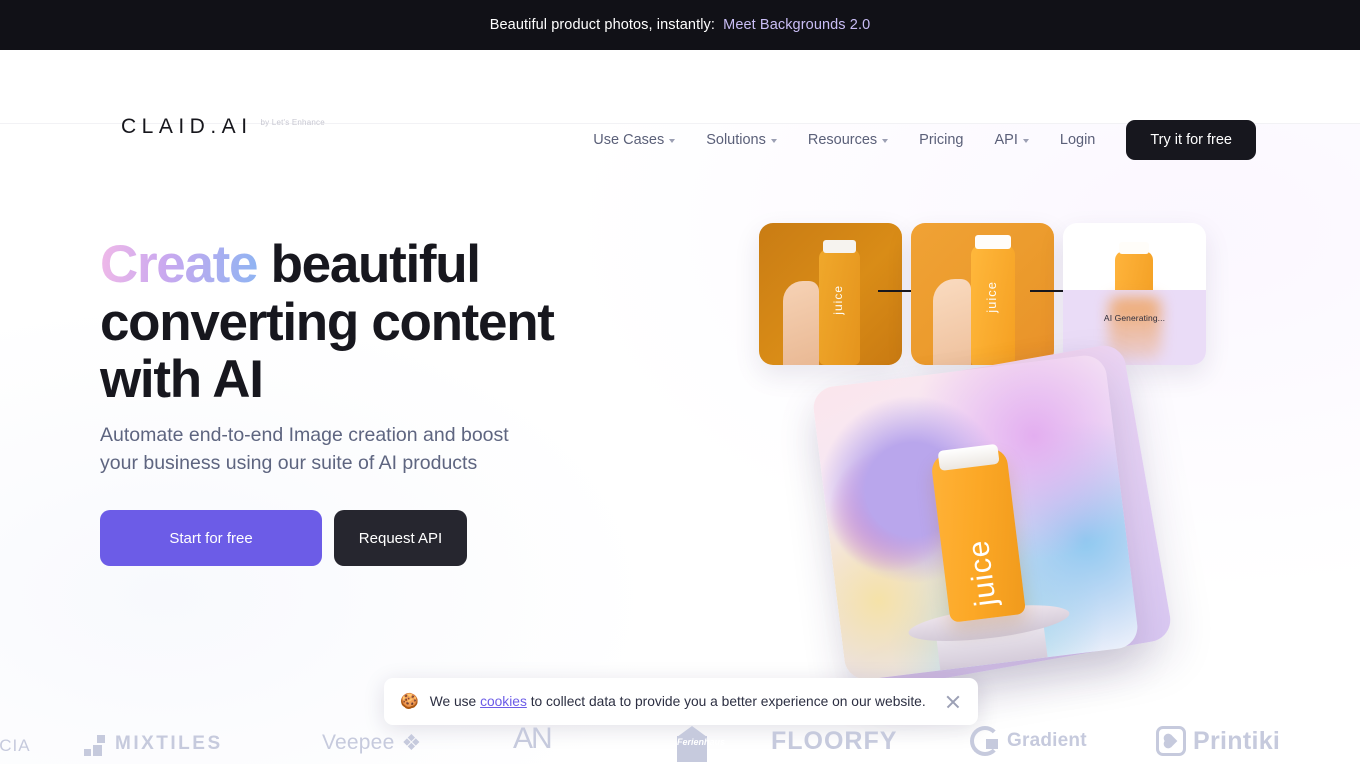 The height and width of the screenshot is (764, 1360). I want to click on client-logo-floorfy: FLOORFY, so click(834, 741).